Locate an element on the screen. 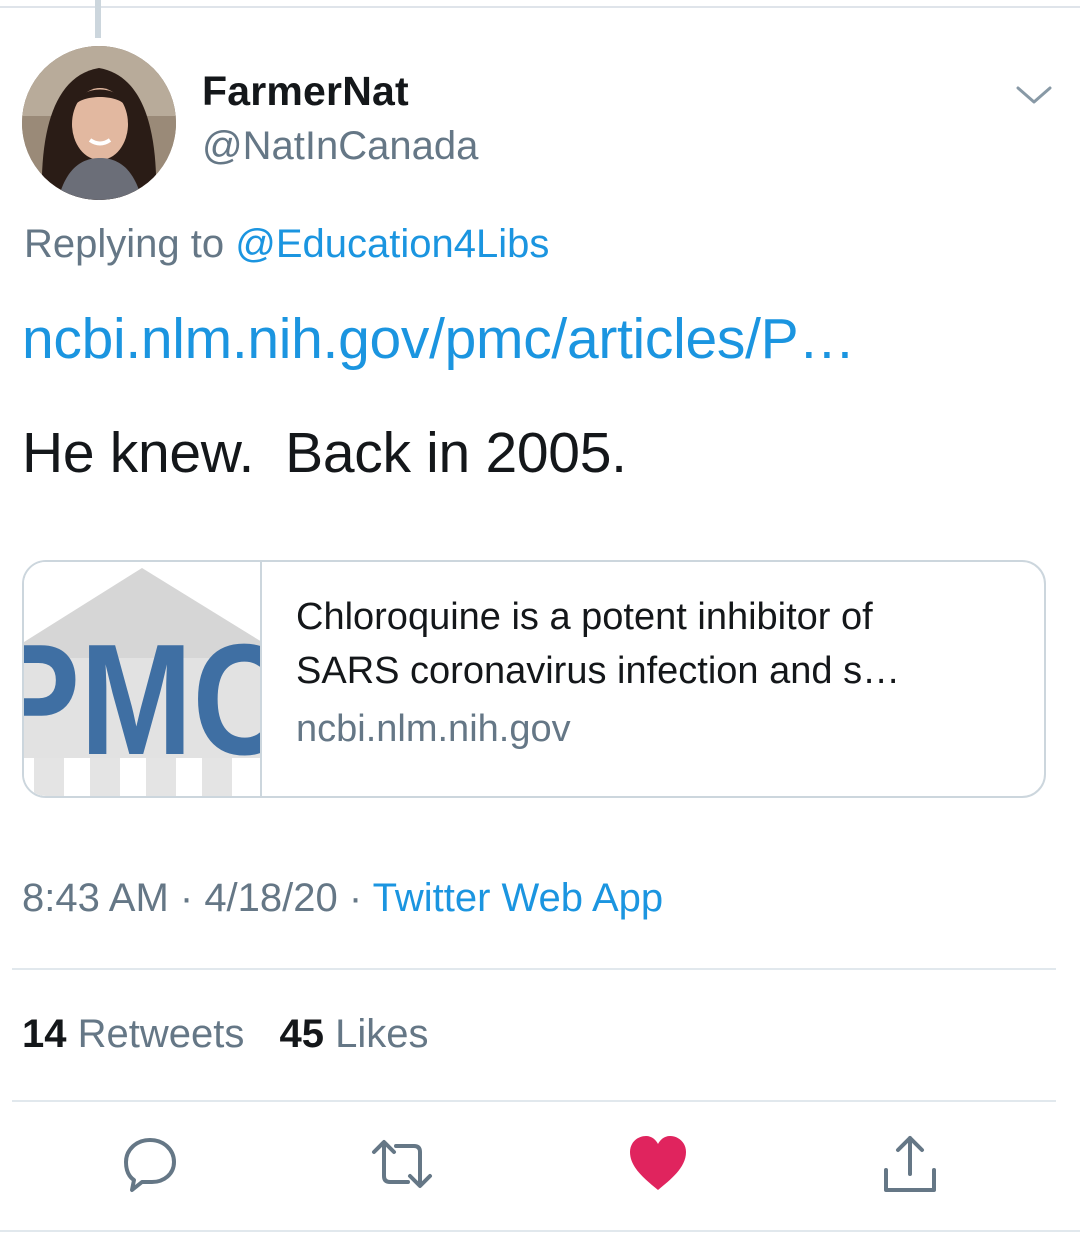 This screenshot has height=1238, width=1080. avatar is located at coordinates (99, 123).